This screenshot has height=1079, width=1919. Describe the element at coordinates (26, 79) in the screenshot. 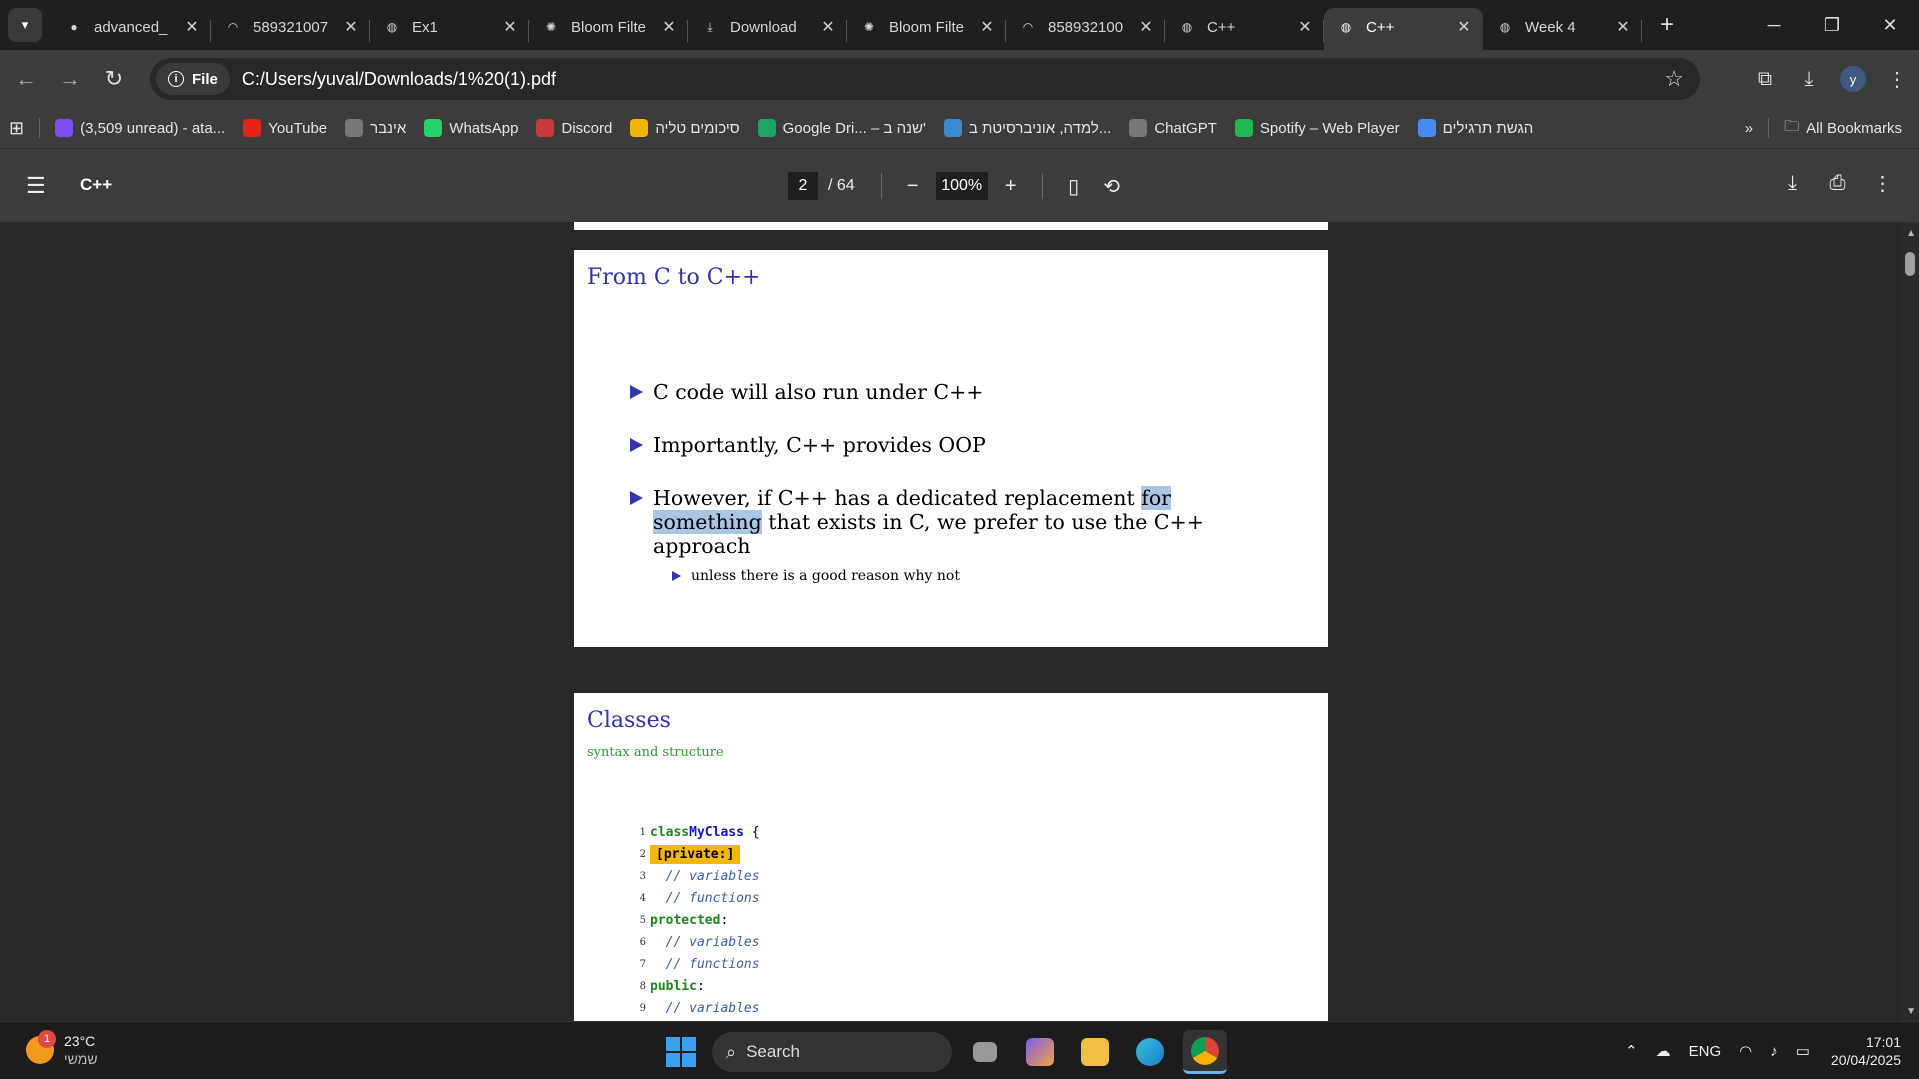

I see `back-button: ←` at that location.